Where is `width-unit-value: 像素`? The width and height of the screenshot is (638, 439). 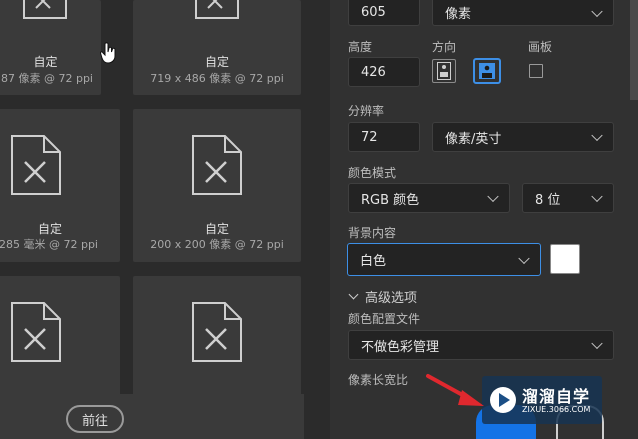 width-unit-value: 像素 is located at coordinates (458, 14).